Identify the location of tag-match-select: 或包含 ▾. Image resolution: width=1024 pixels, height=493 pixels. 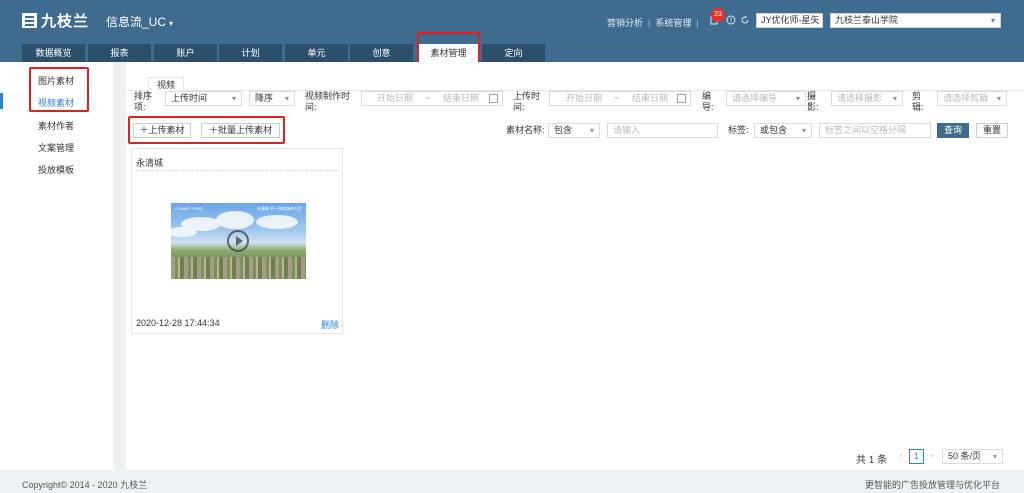
(783, 130).